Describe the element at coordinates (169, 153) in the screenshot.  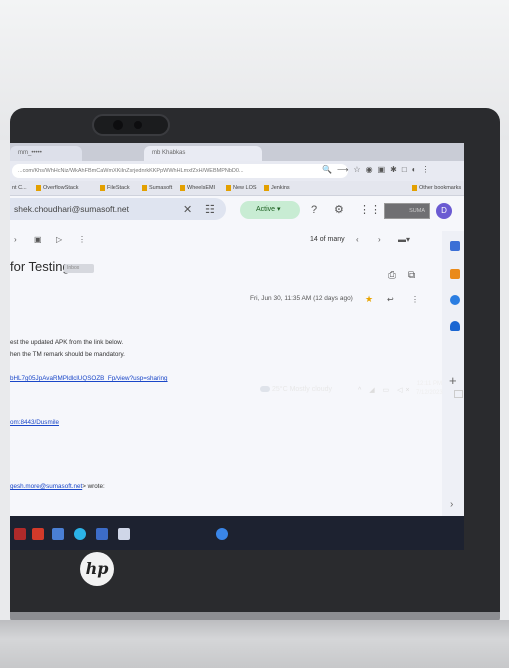
I see `browser-tab-title: mb Khabkas` at that location.